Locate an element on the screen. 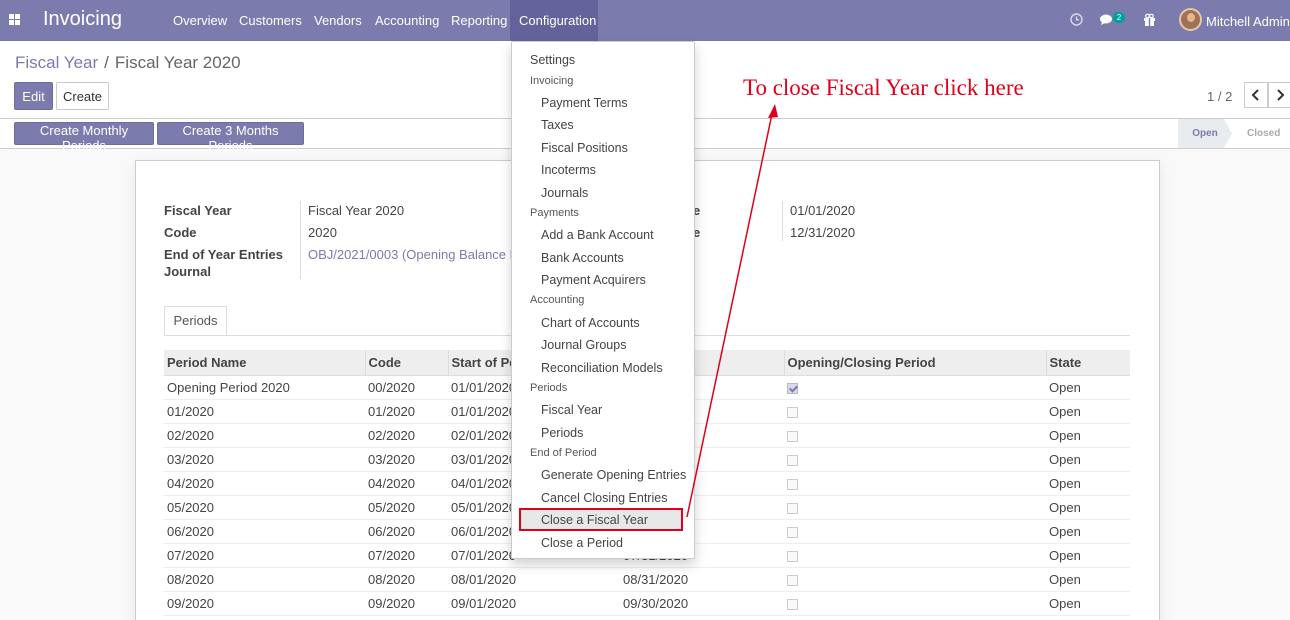 The height and width of the screenshot is (620, 1290). menu-accounting: Accounting is located at coordinates (407, 20).